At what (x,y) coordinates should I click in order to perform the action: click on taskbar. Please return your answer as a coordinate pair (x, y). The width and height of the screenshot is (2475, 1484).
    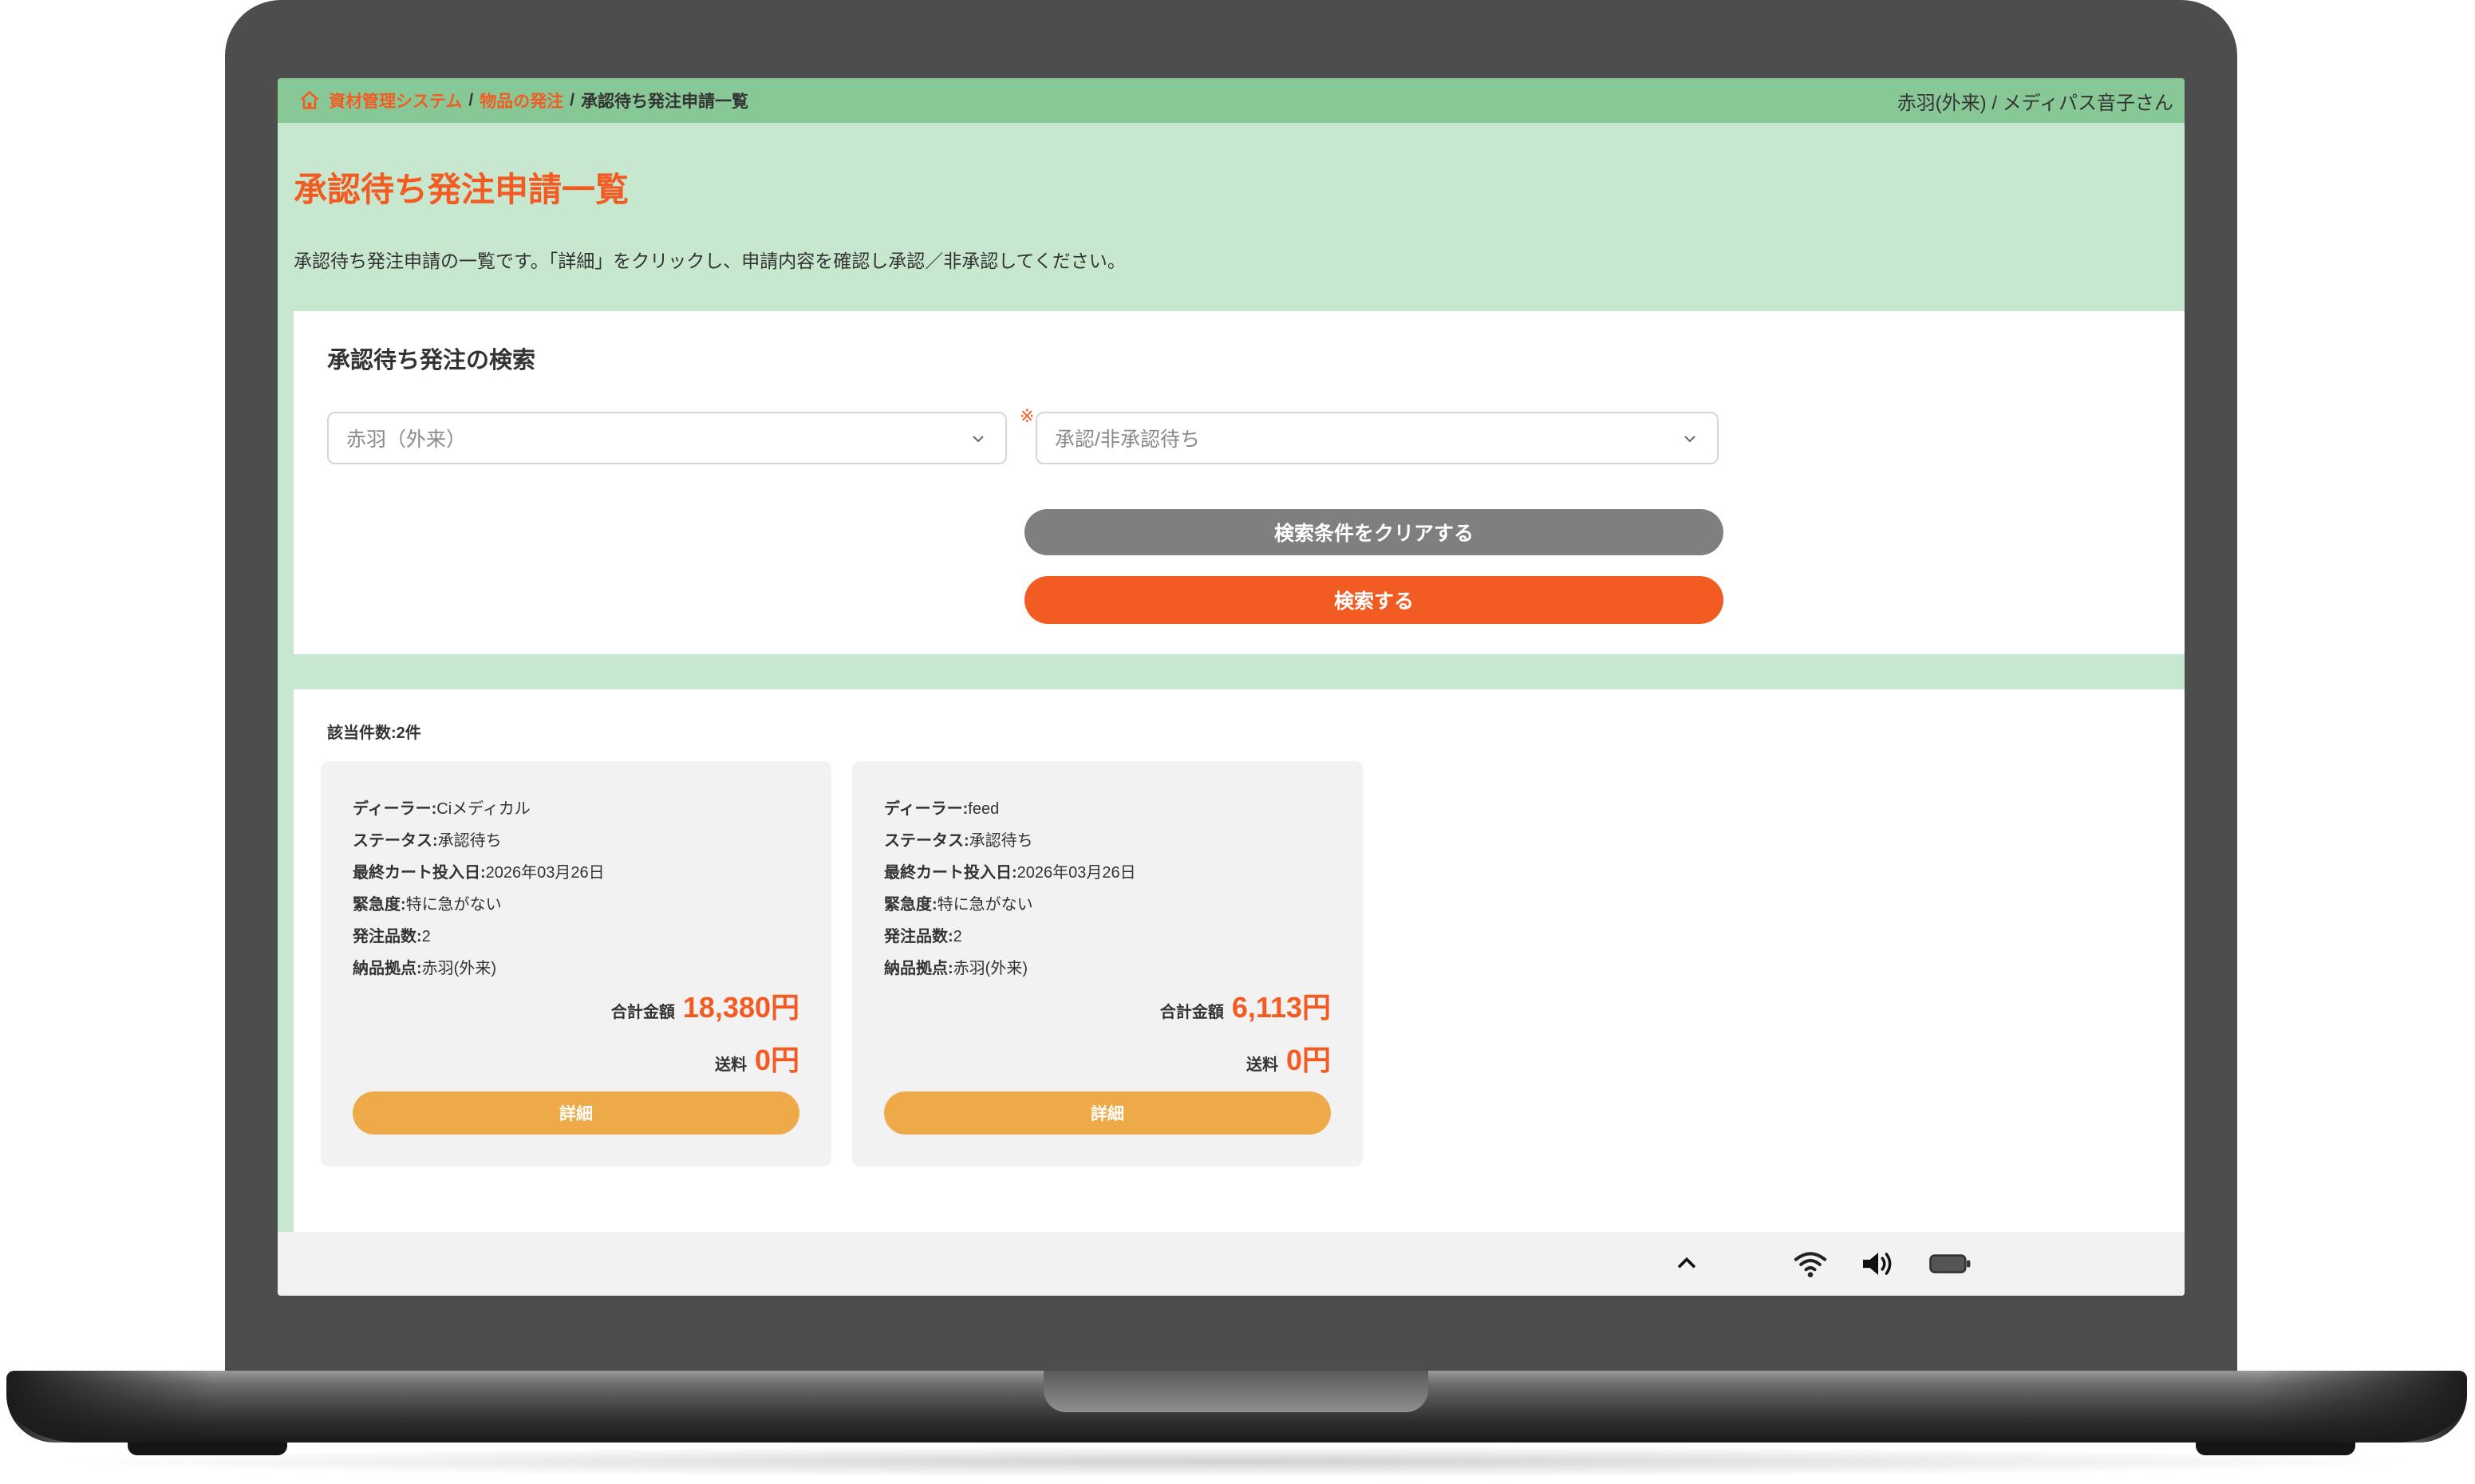
    Looking at the image, I should click on (1231, 1264).